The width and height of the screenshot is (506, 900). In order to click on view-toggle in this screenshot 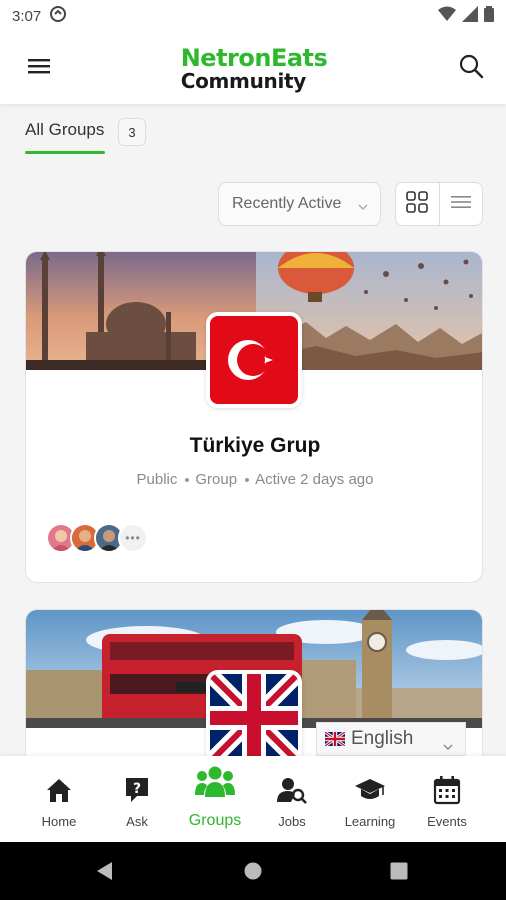, I will do `click(439, 204)`.